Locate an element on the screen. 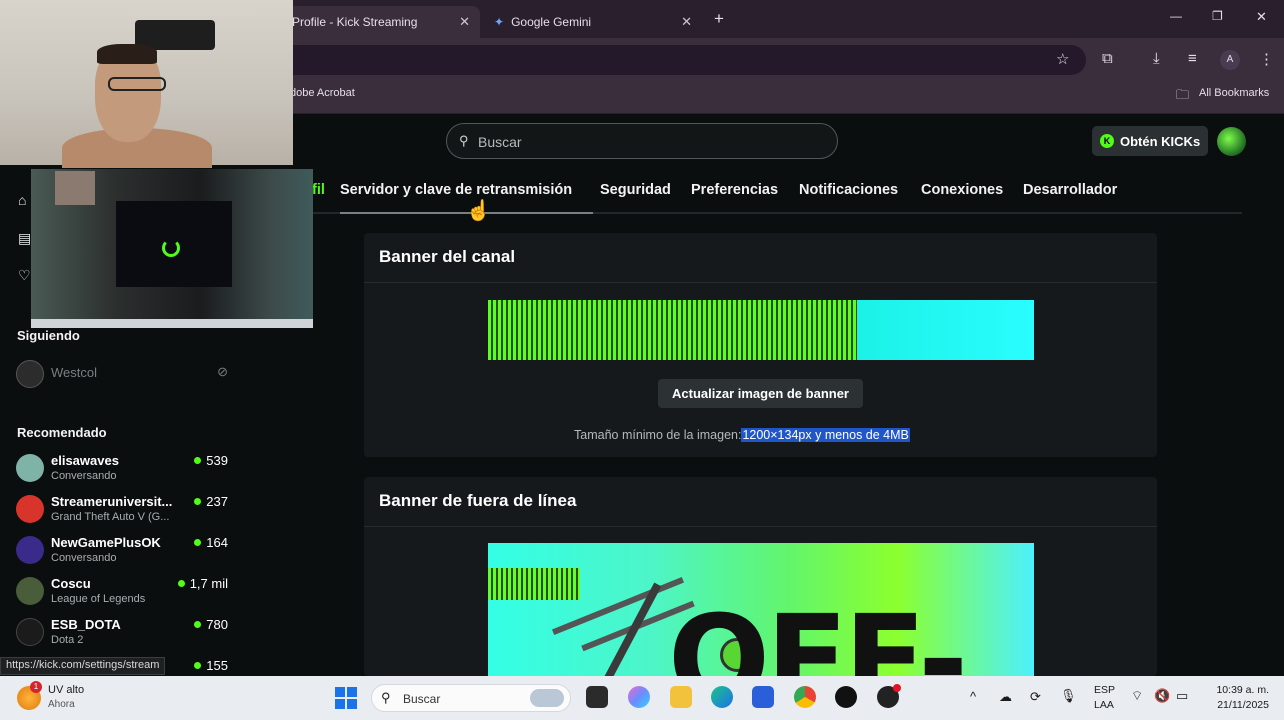 Image resolution: width=1284 pixels, height=720 pixels. list-item: elisawaves Conversando 539 is located at coordinates (122, 469).